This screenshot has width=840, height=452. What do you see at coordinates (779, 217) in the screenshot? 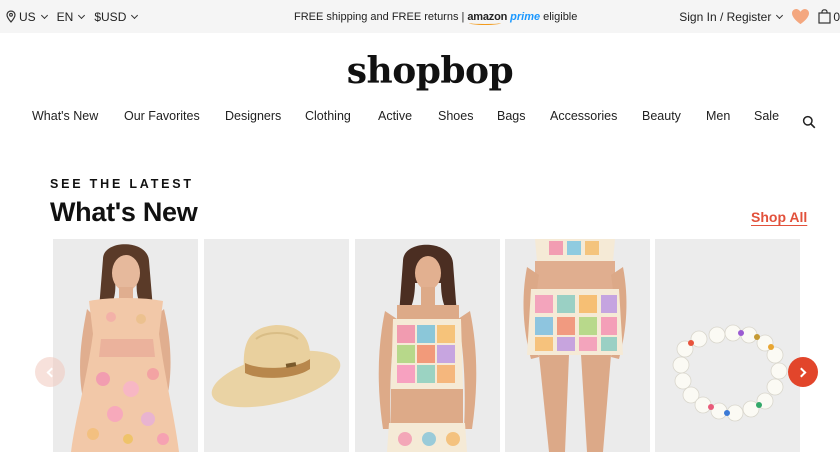
I see `shop-all-link: Shop All` at bounding box center [779, 217].